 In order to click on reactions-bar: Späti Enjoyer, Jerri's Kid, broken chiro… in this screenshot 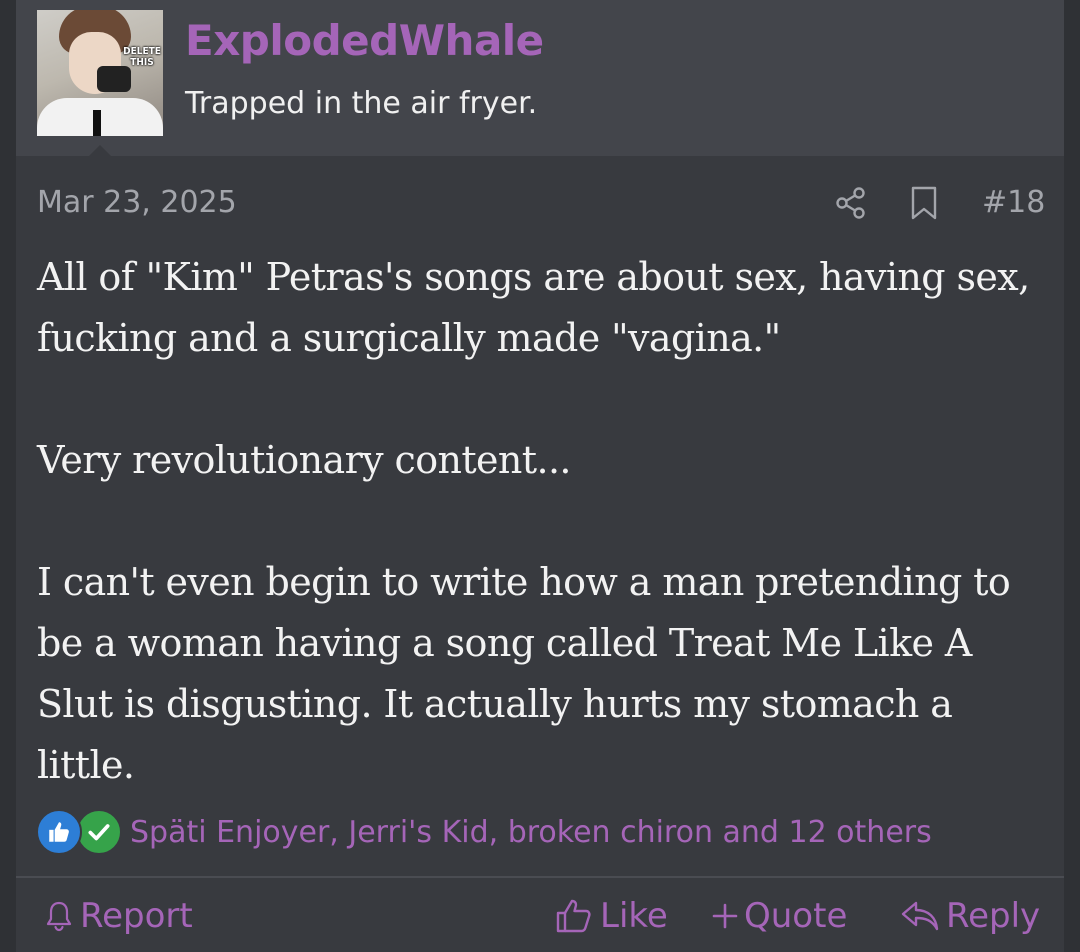, I will do `click(484, 832)`.